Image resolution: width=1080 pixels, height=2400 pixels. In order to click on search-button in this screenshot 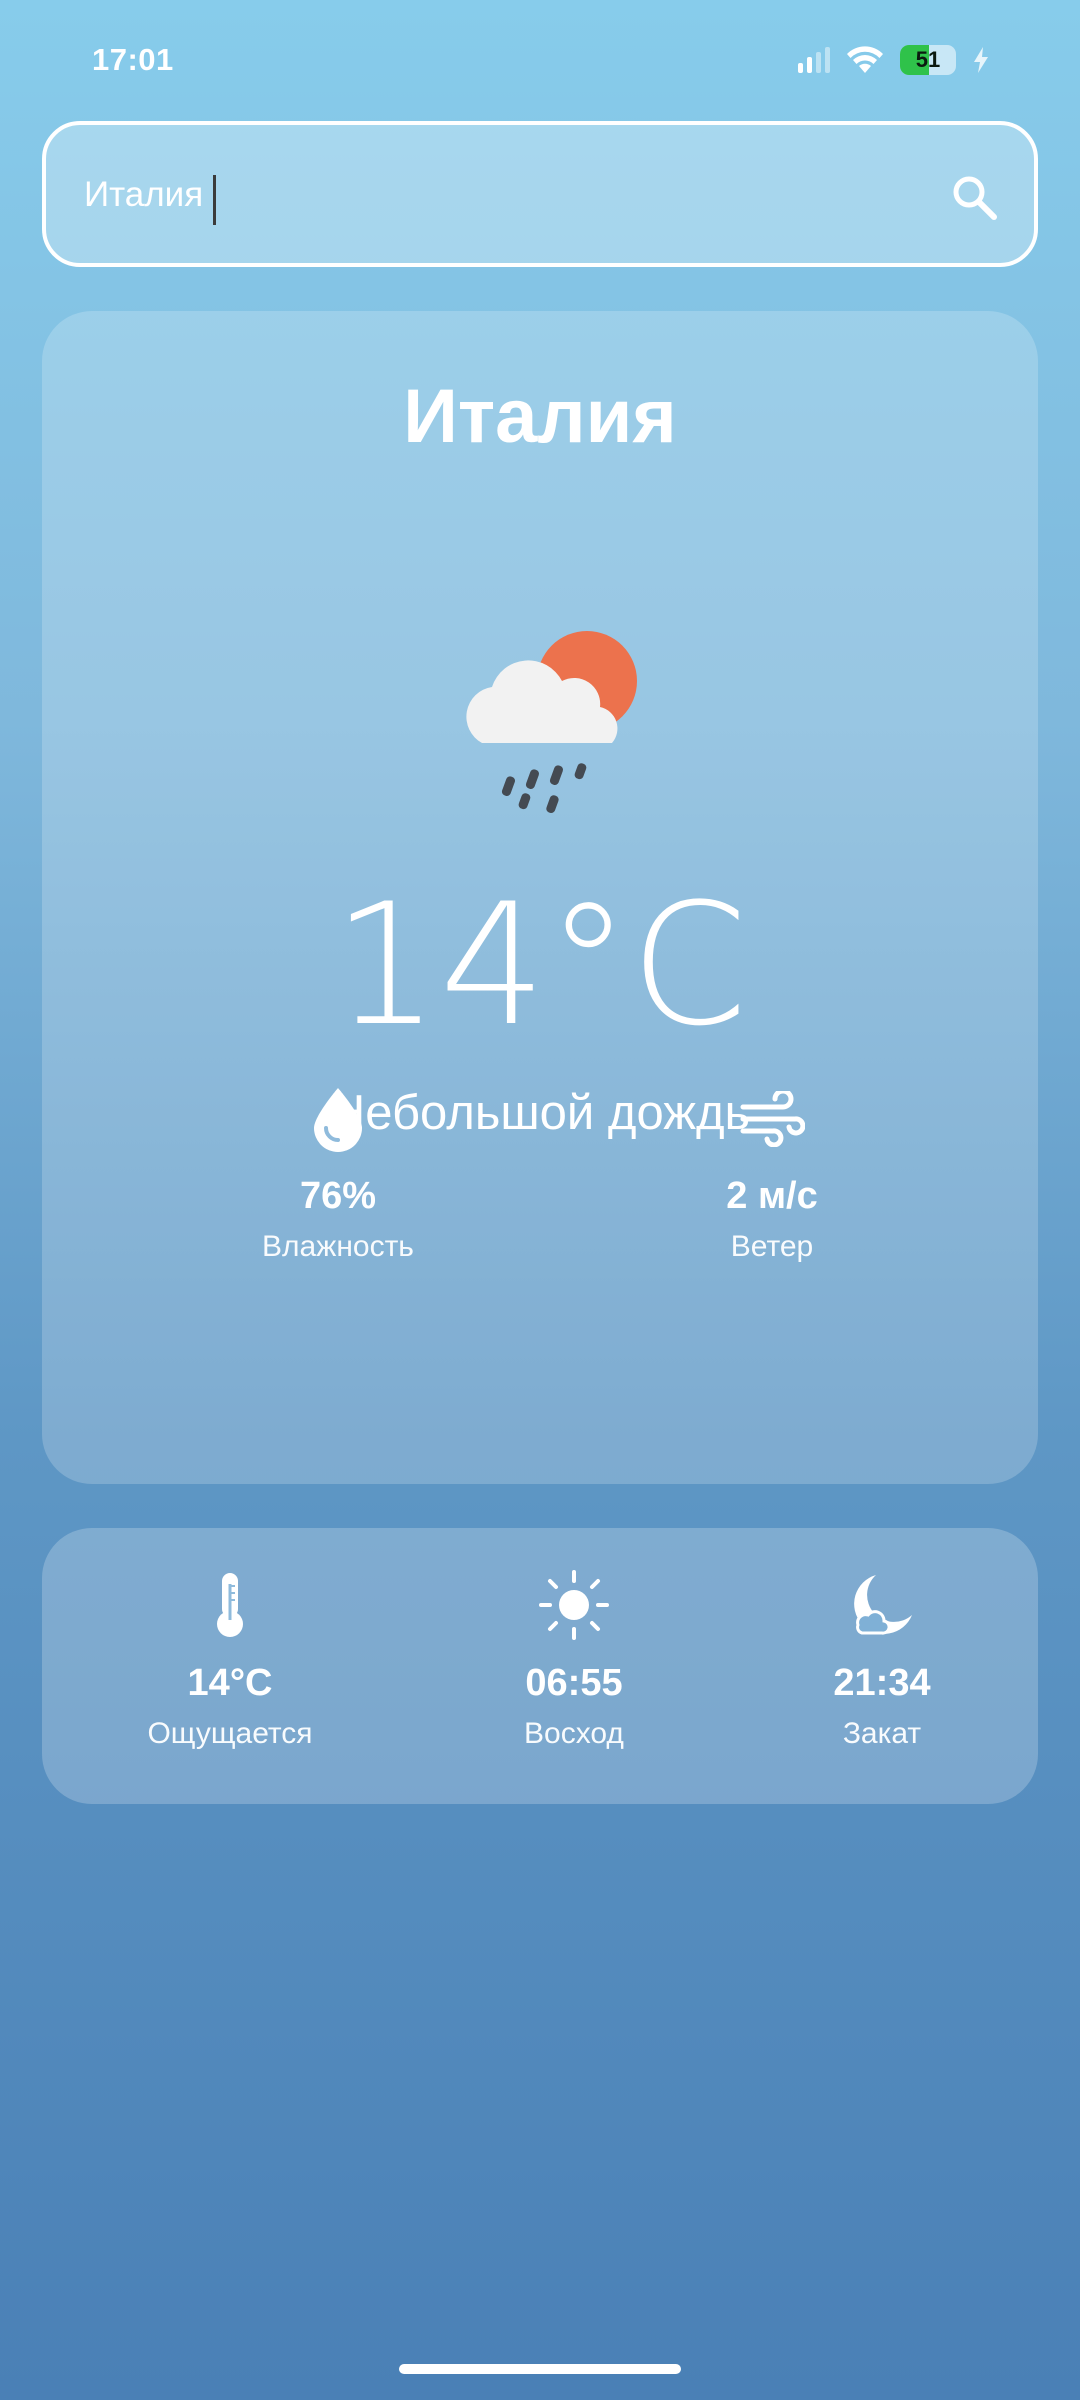, I will do `click(974, 197)`.